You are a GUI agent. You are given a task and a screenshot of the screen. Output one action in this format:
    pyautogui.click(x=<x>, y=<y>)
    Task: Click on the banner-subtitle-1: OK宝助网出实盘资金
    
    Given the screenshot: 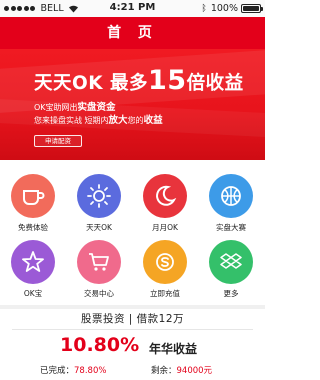 What is the action you would take?
    pyautogui.click(x=75, y=106)
    